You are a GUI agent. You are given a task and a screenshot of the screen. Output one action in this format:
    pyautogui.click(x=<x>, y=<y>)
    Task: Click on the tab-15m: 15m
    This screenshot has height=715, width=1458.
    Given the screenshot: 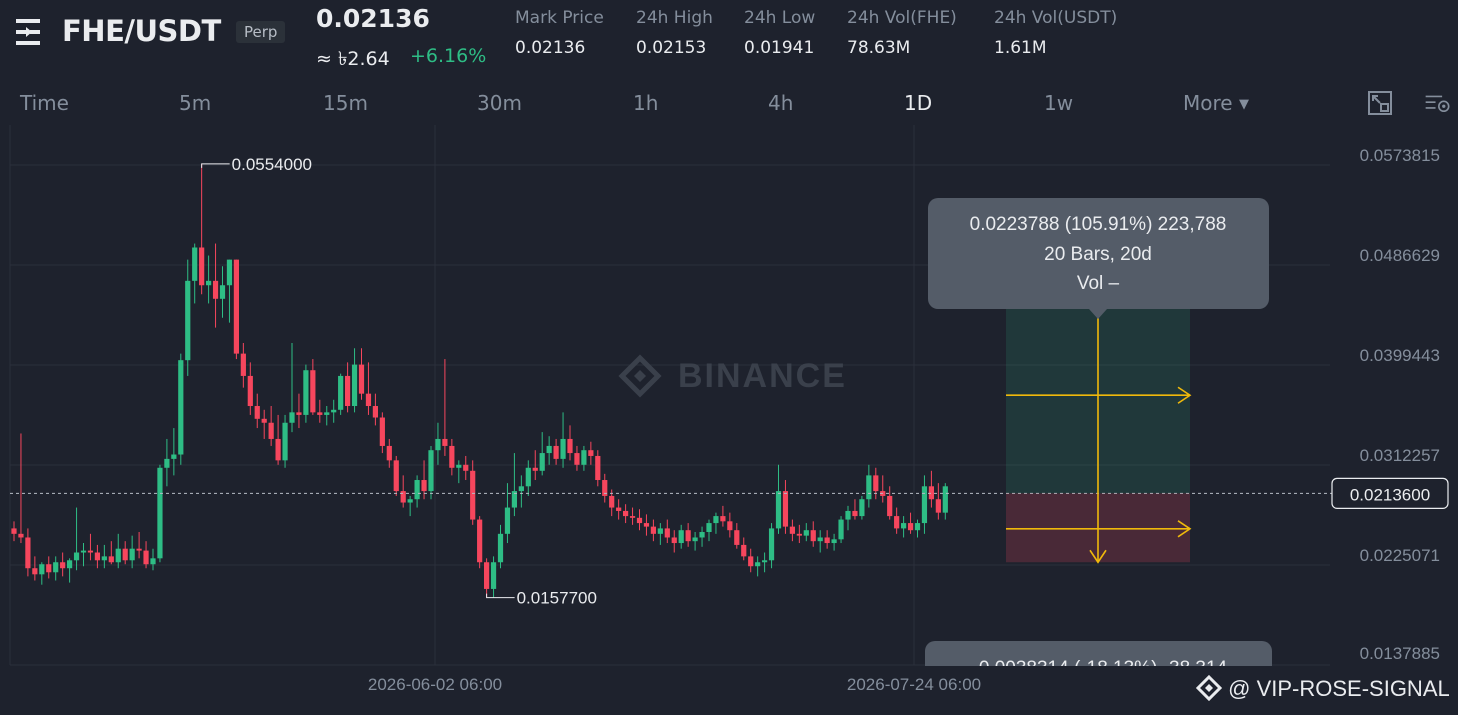 What is the action you would take?
    pyautogui.click(x=345, y=103)
    